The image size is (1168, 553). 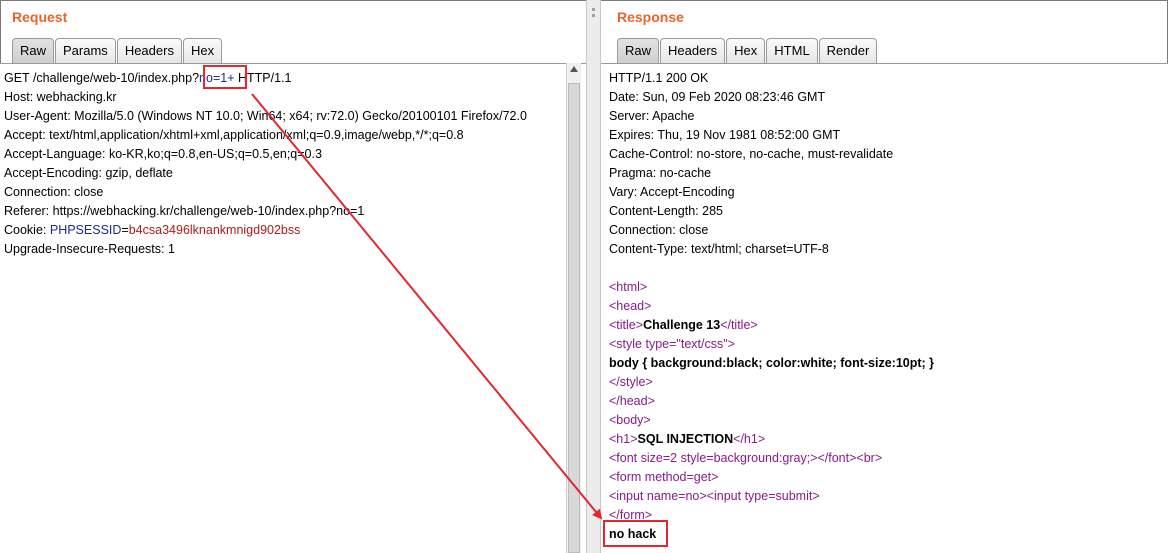 What do you see at coordinates (89, 249) in the screenshot?
I see `header-upgrade-insecure: Upgrade-Insecure-Requests: 1` at bounding box center [89, 249].